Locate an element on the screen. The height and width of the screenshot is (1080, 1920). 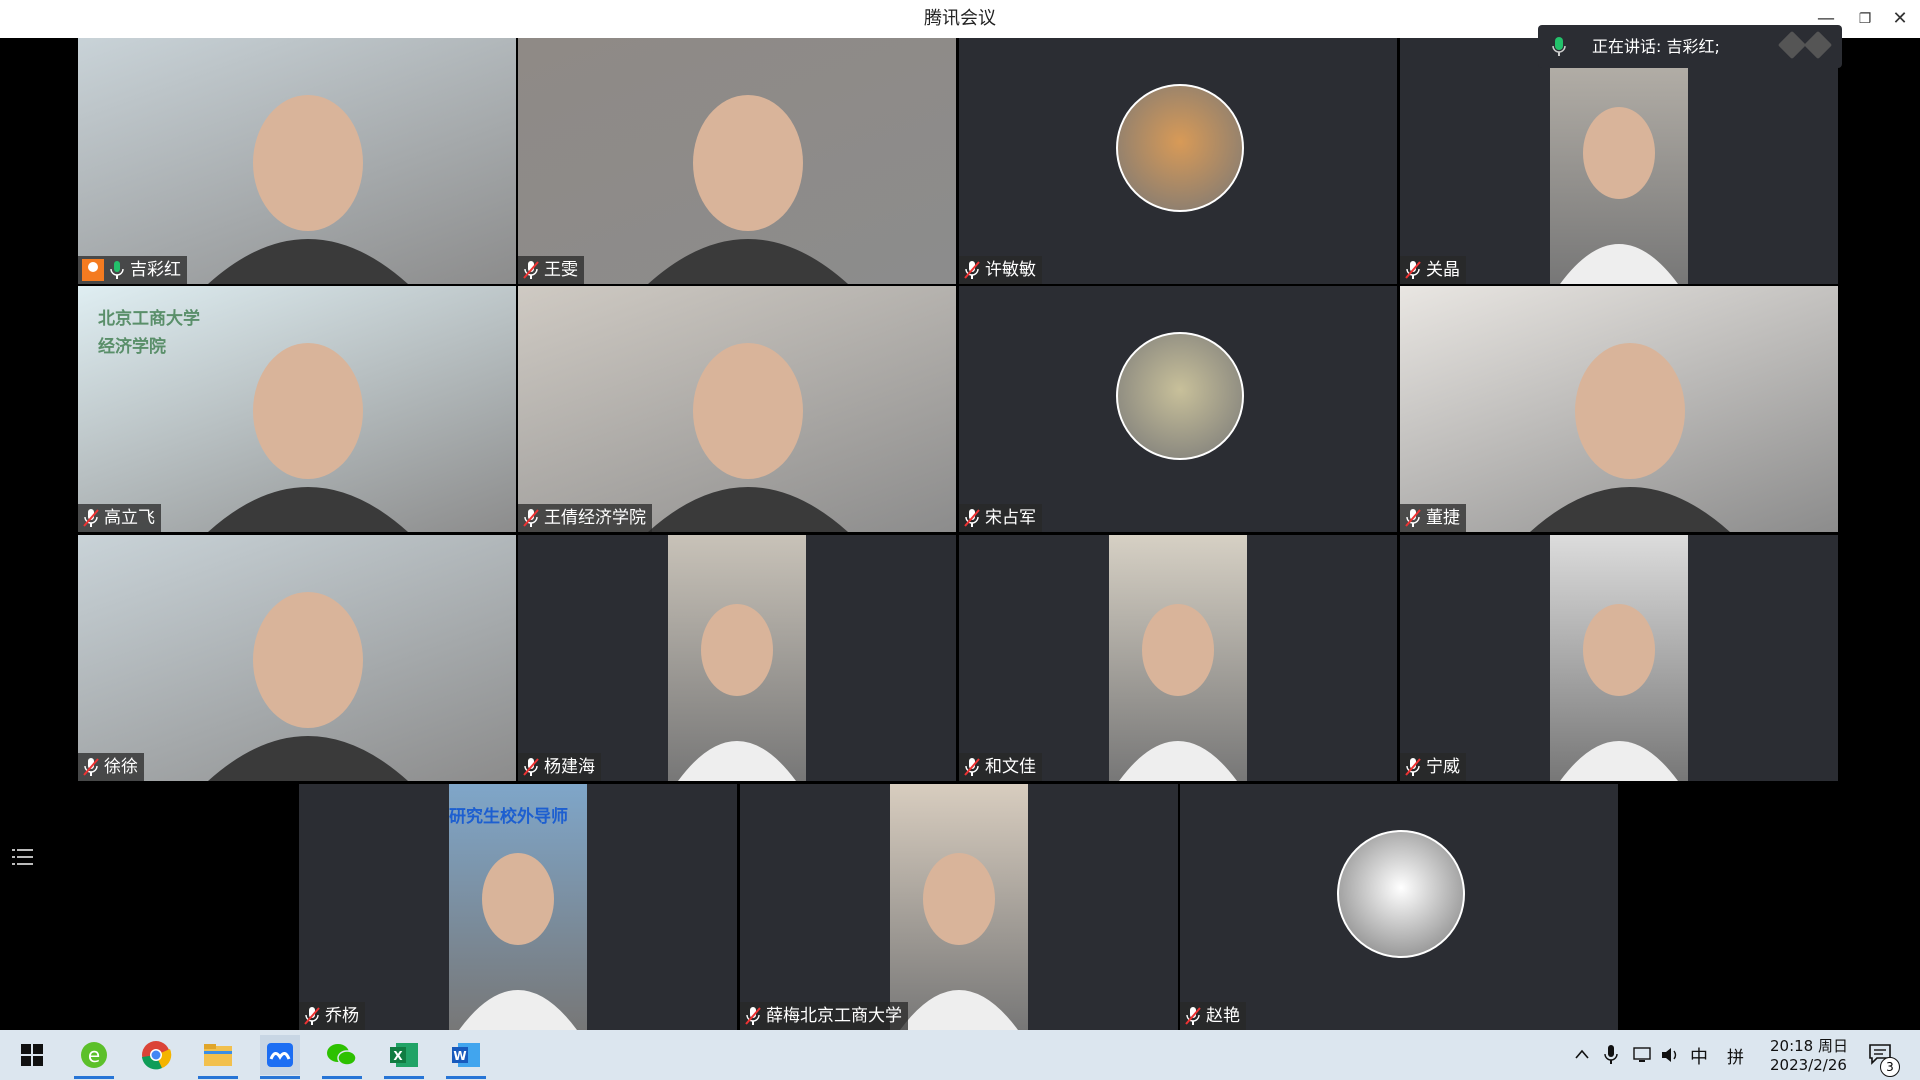
participant-name: 许敏敏 is located at coordinates (1010, 270).